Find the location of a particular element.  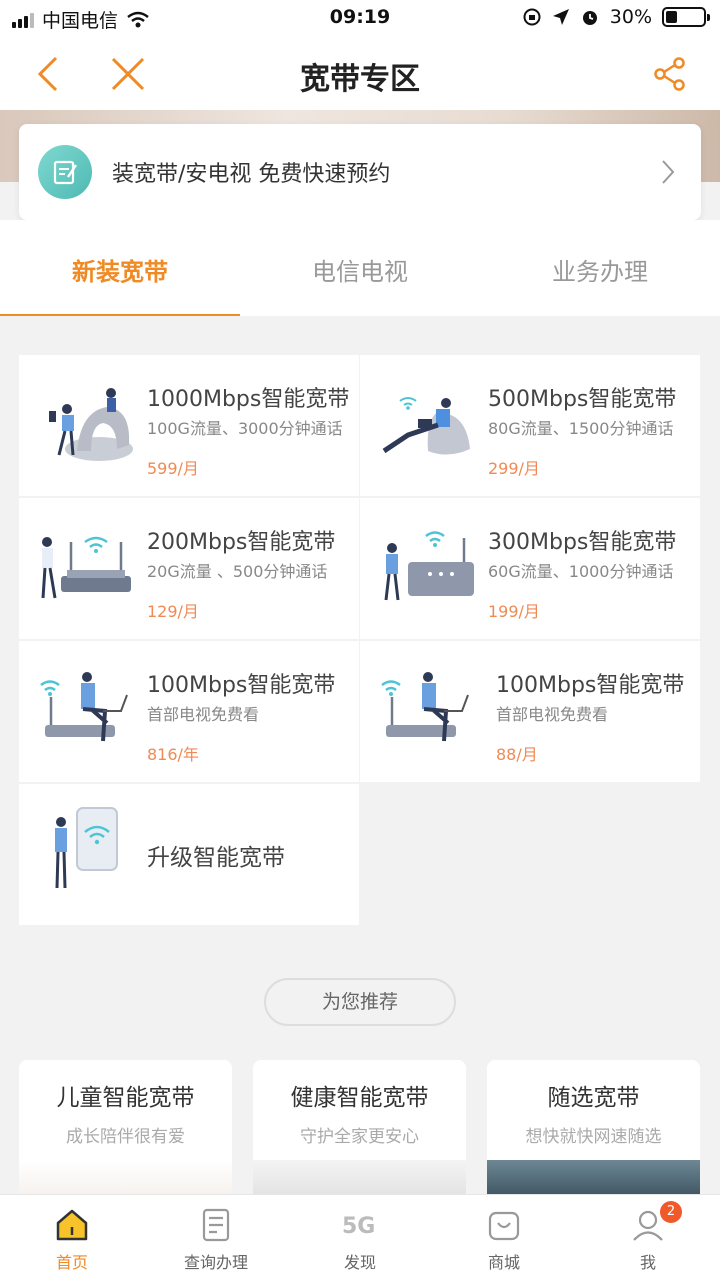

home-icon is located at coordinates (72, 1225).